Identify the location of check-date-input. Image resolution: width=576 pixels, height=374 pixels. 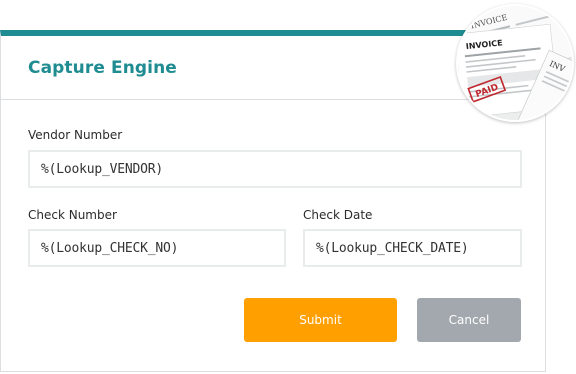
(412, 248).